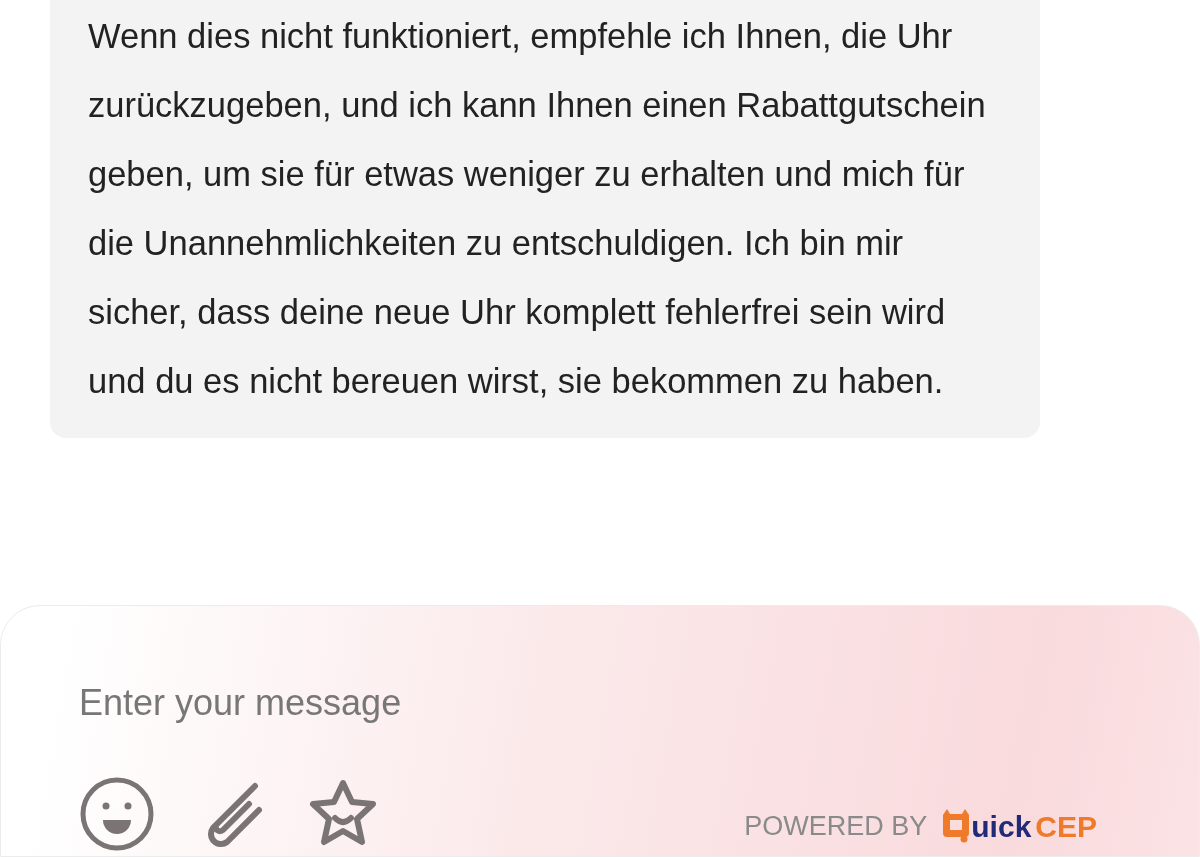  Describe the element at coordinates (956, 826) in the screenshot. I see `logo-icon` at that location.